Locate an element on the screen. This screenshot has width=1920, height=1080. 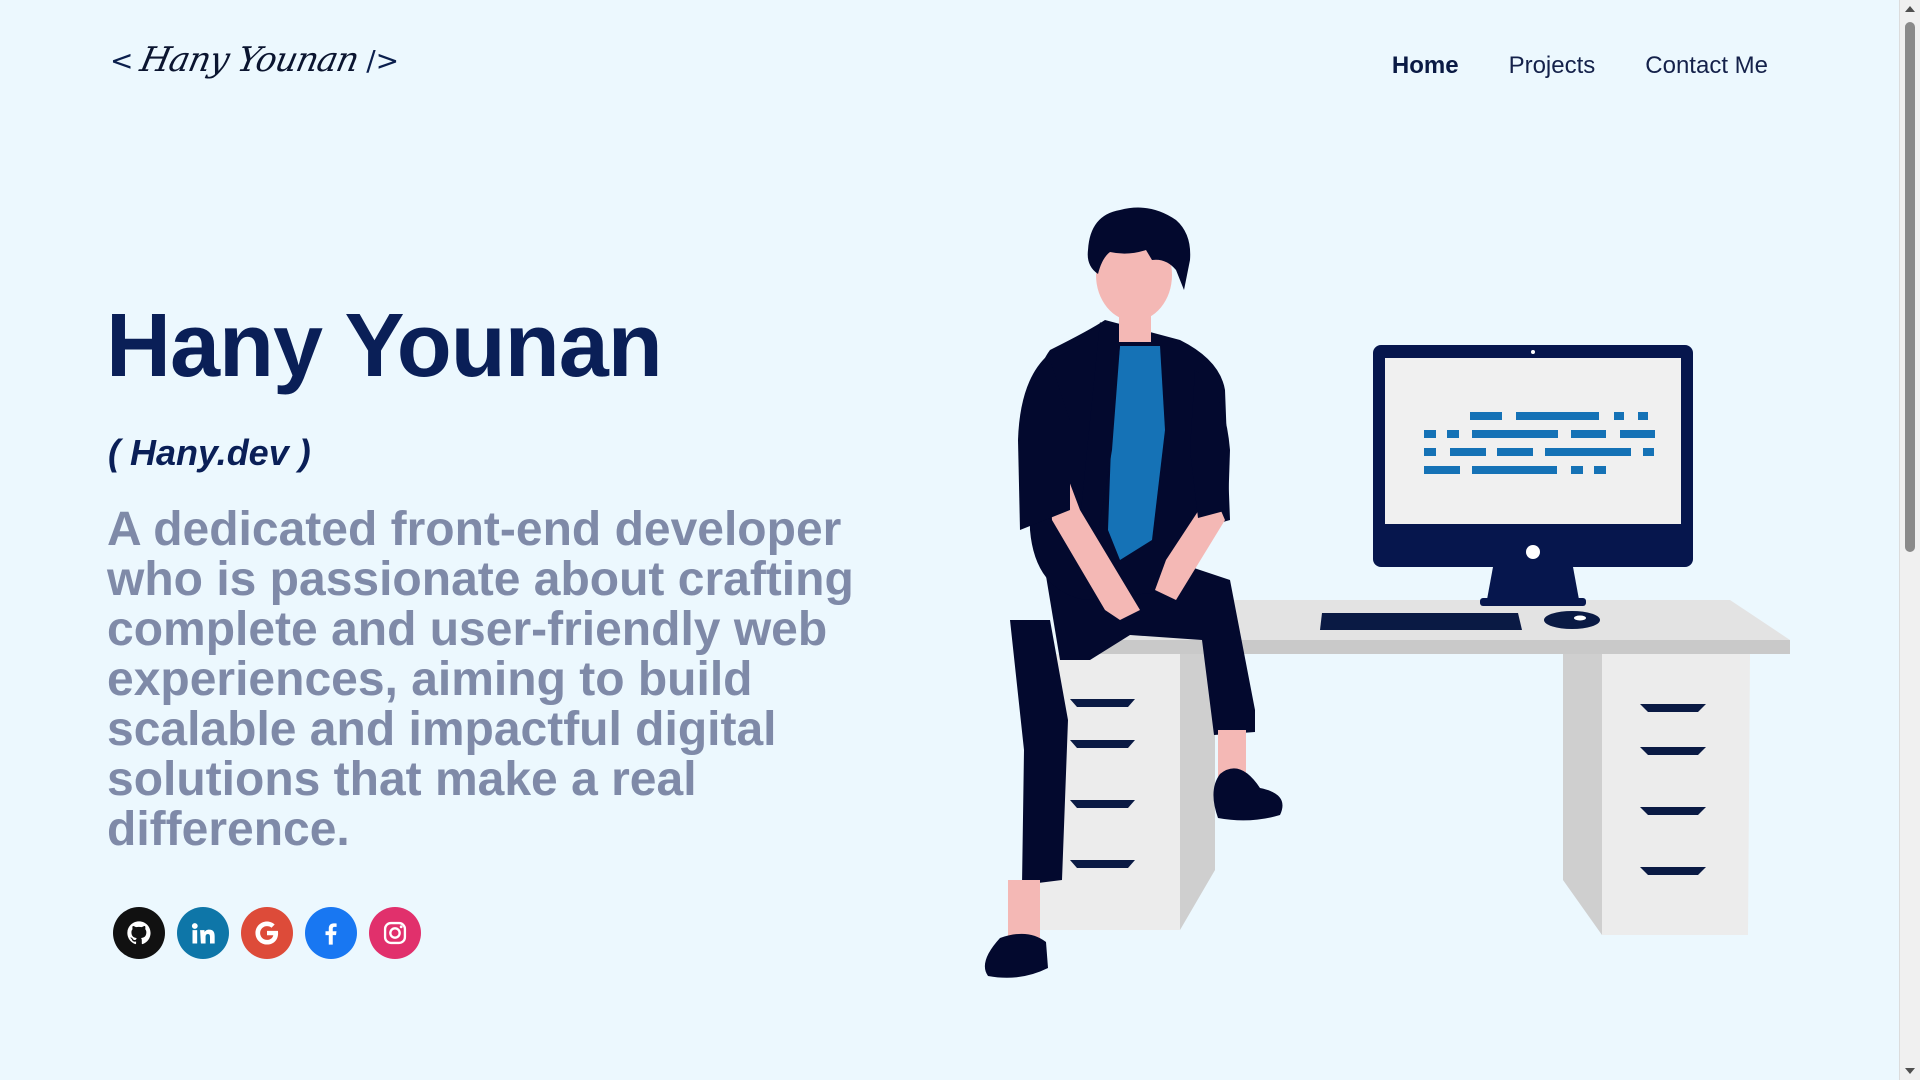
facebook-icon is located at coordinates (331, 934).